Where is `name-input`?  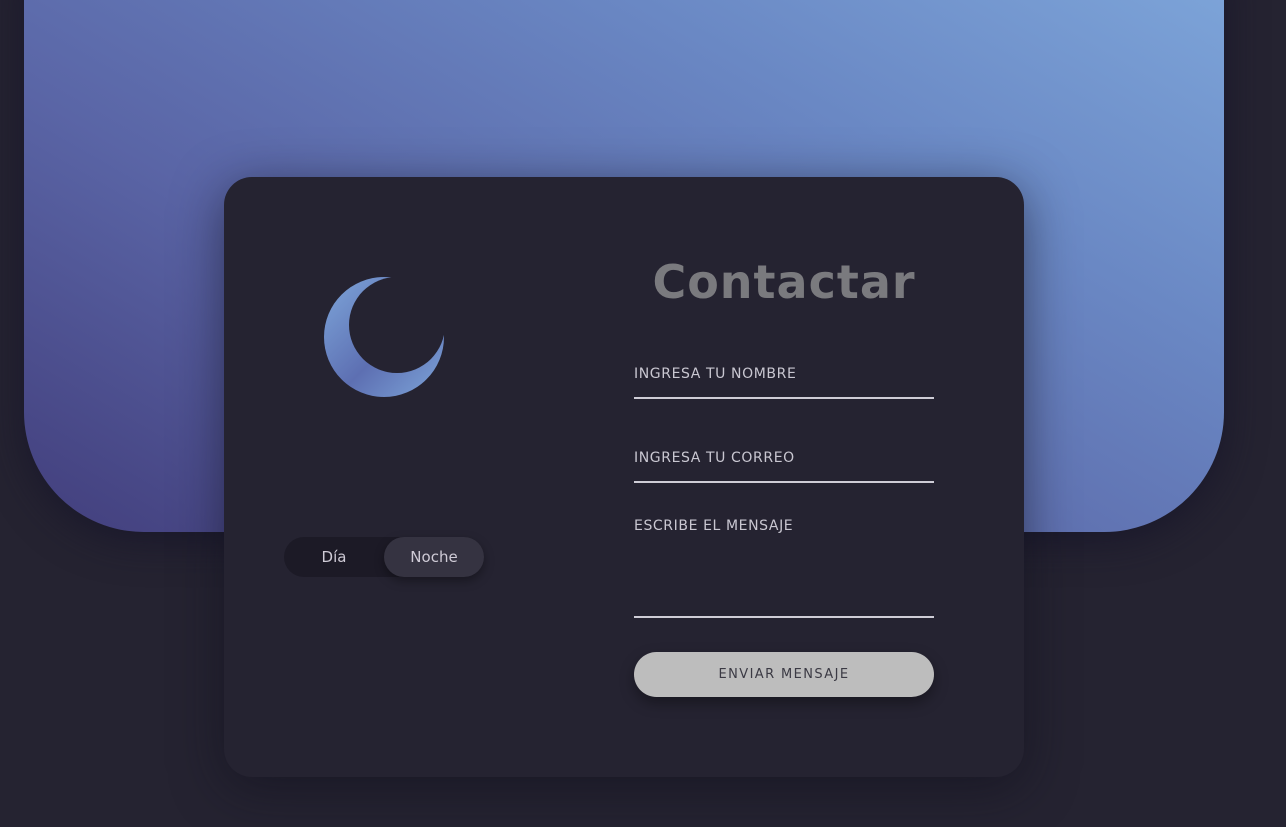
name-input is located at coordinates (784, 380).